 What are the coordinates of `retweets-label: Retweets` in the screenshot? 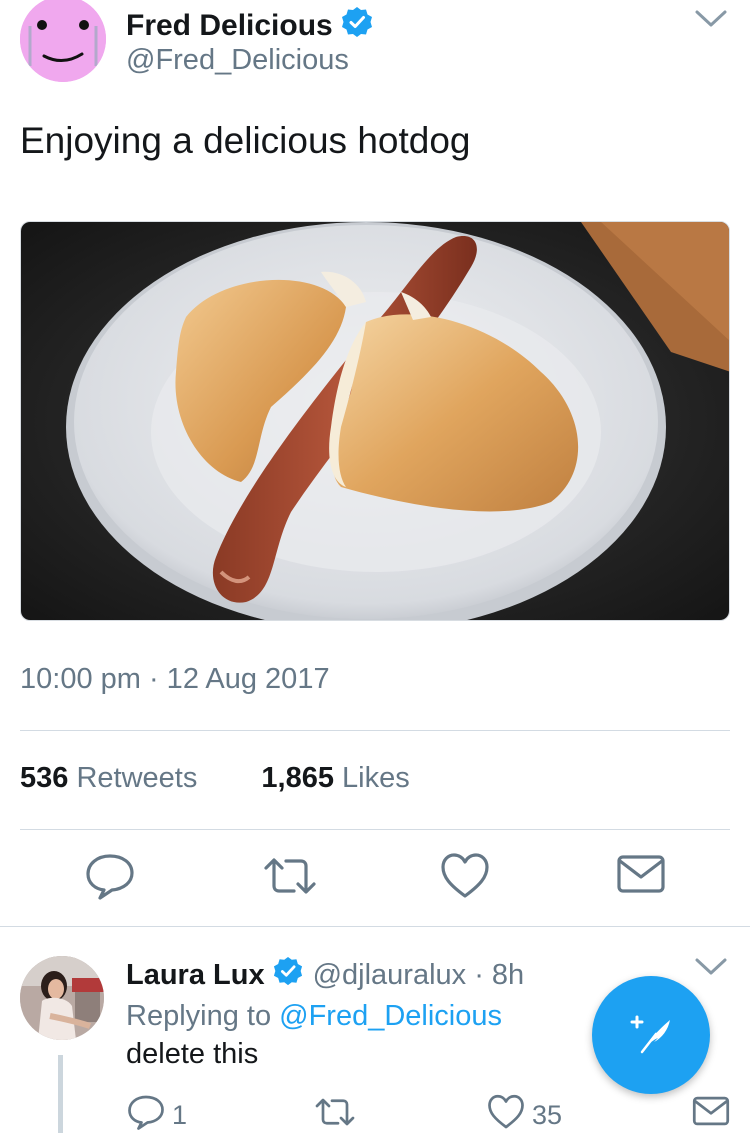 It's located at (137, 778).